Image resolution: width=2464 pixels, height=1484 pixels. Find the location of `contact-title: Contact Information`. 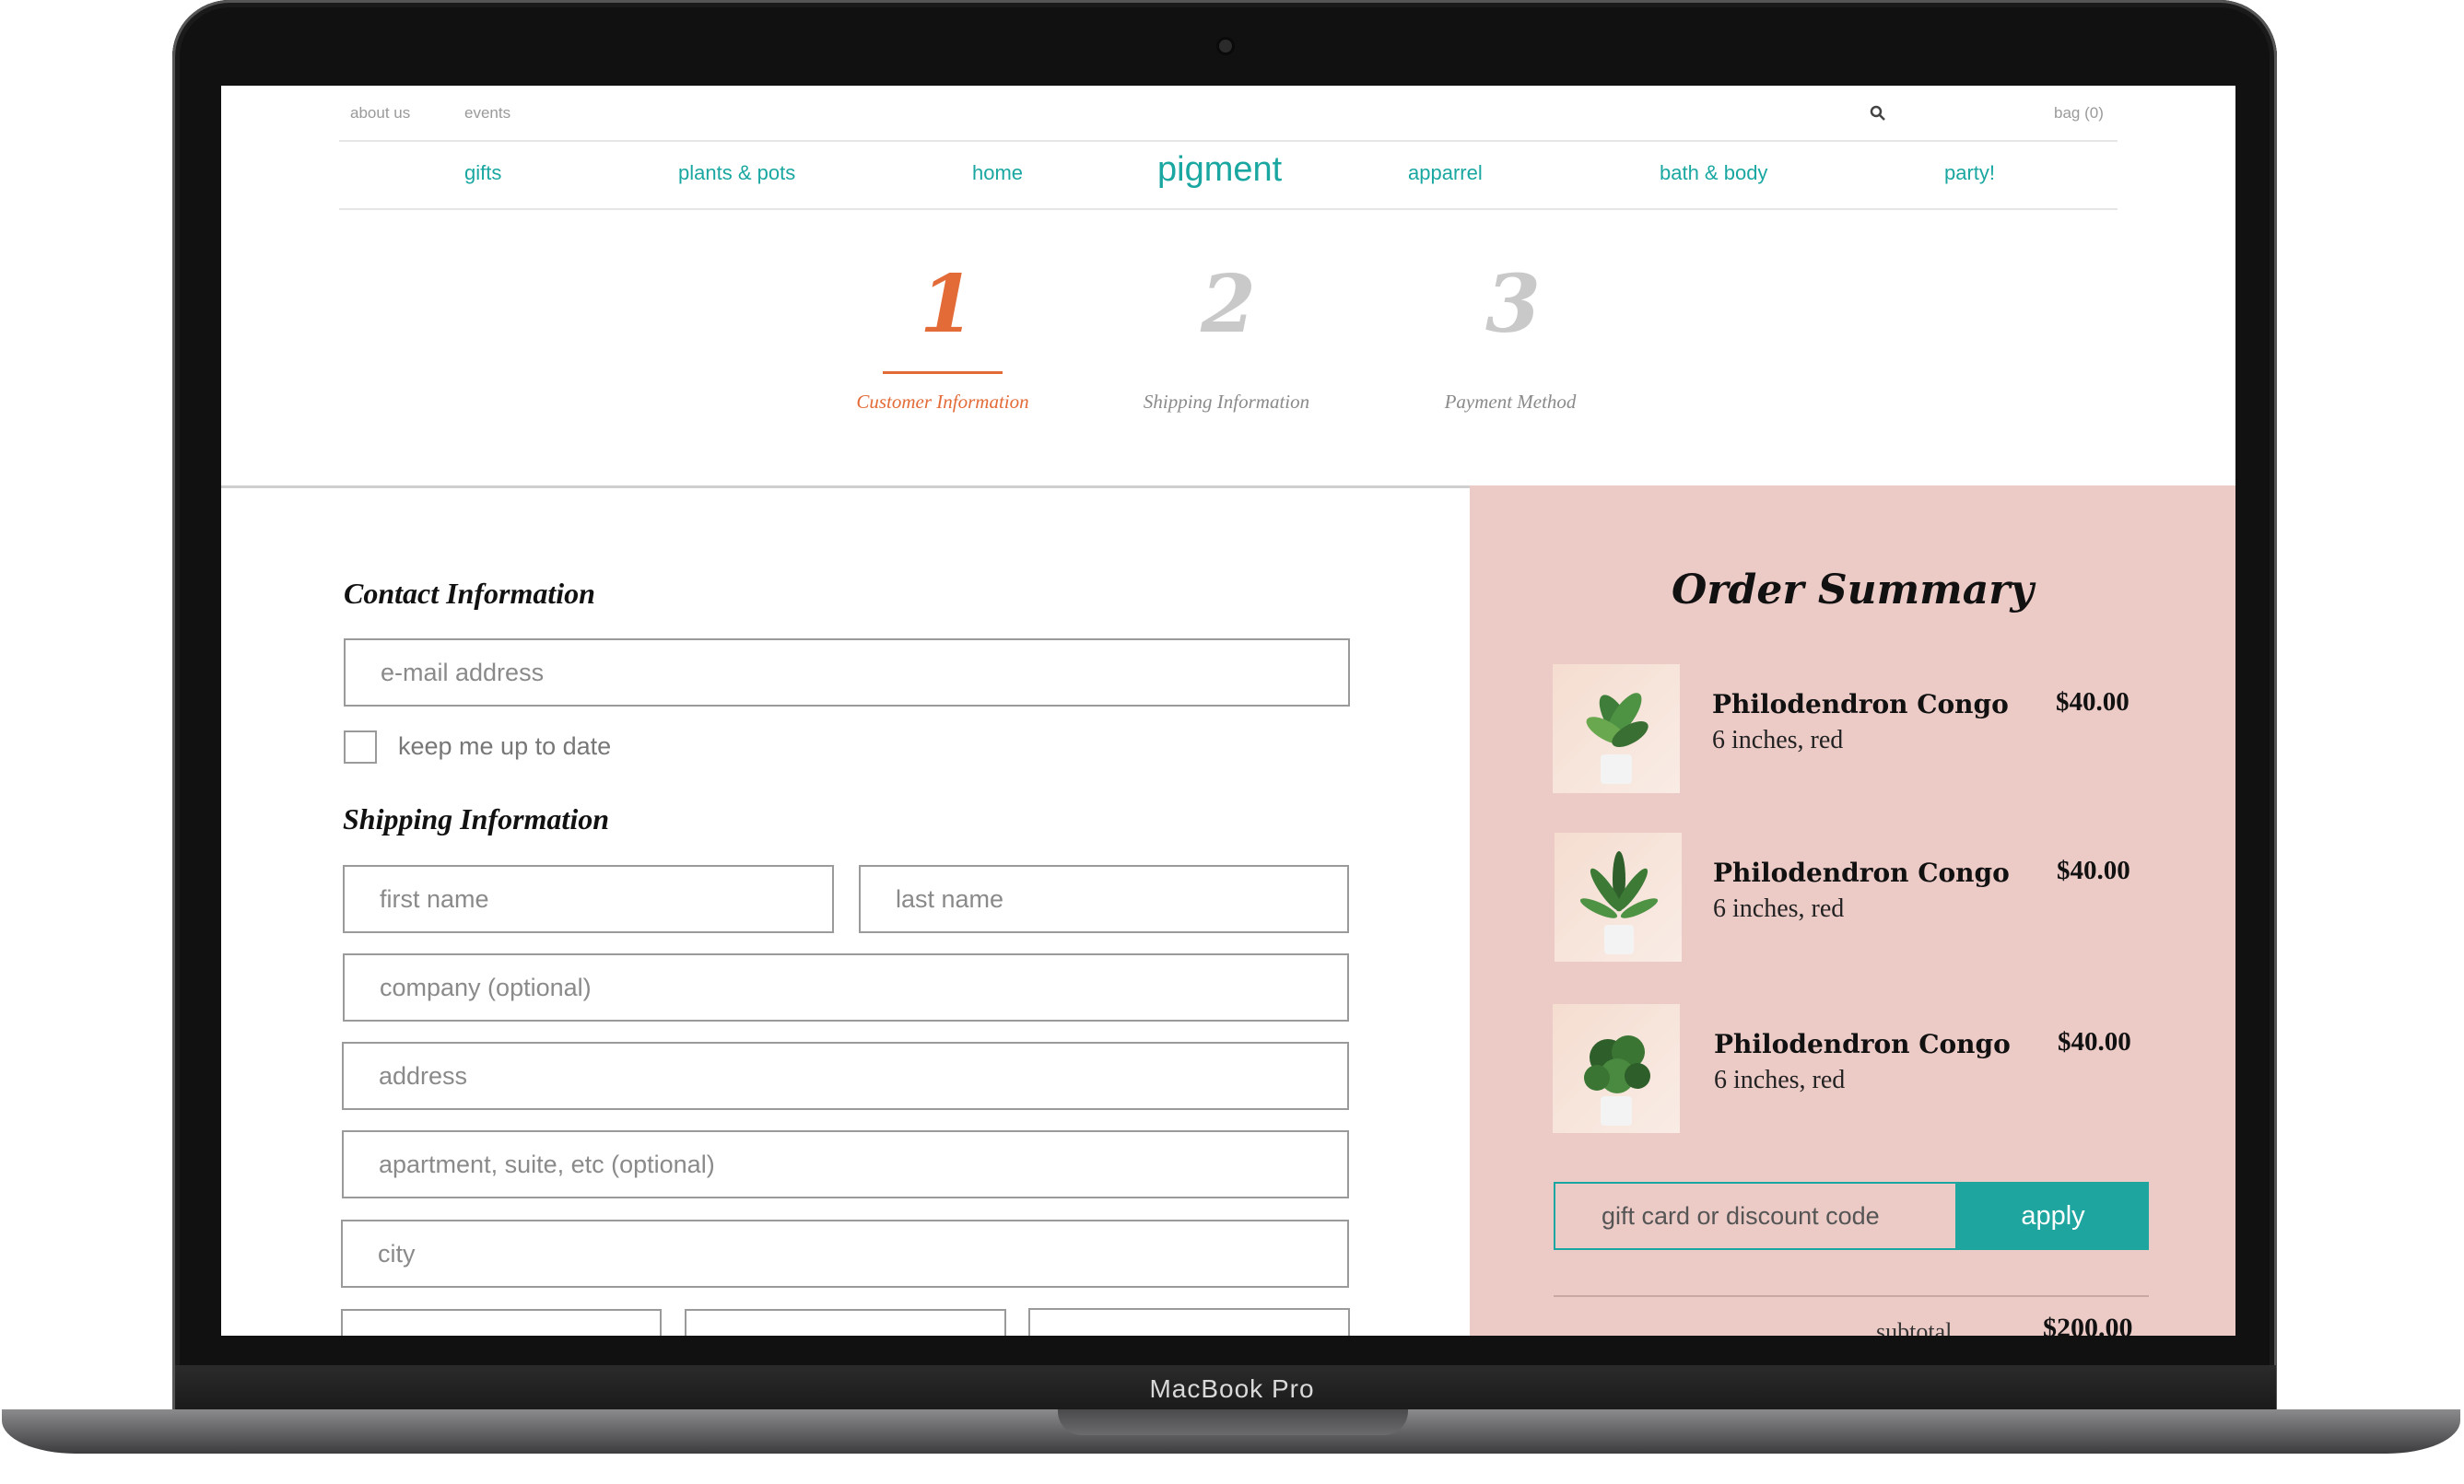

contact-title: Contact Information is located at coordinates (469, 593).